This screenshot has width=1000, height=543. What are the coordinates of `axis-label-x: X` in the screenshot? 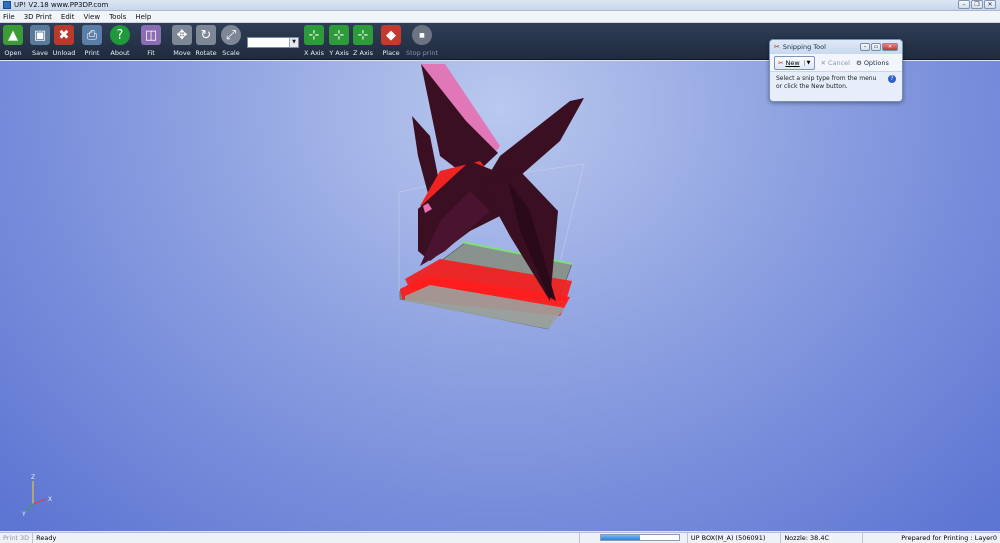 It's located at (50, 499).